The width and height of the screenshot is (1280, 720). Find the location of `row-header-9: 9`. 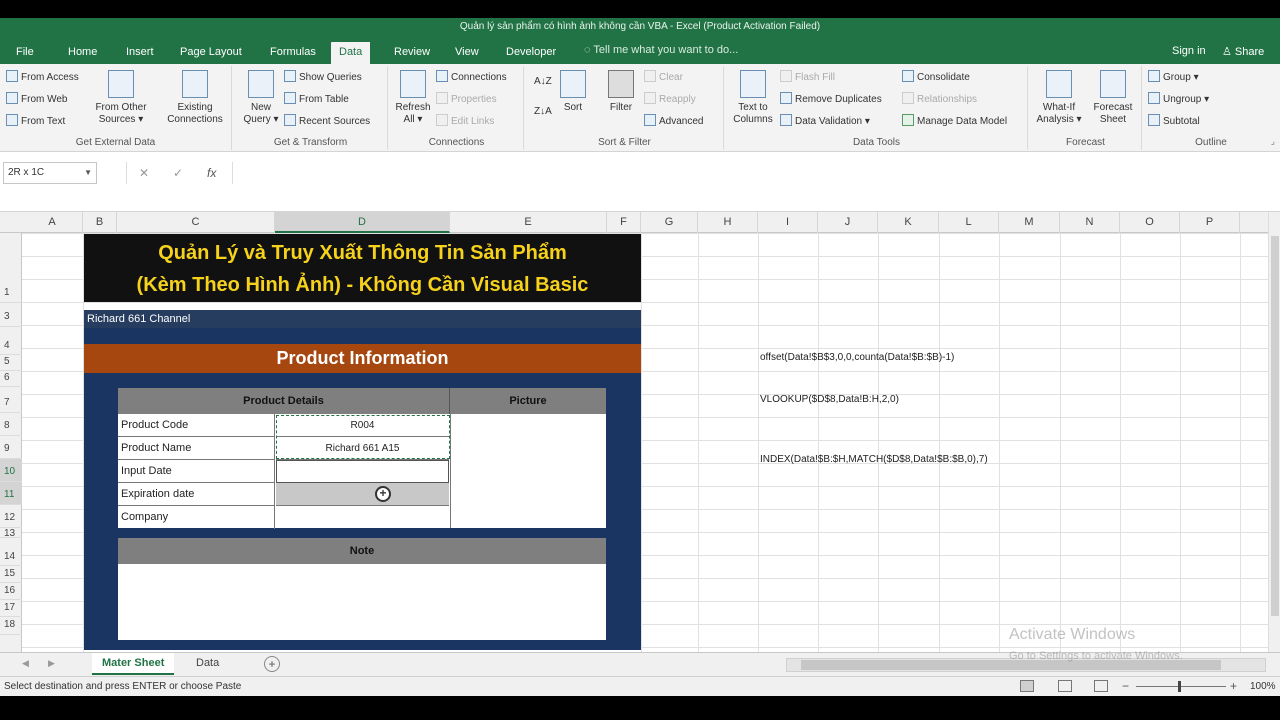

row-header-9: 9 is located at coordinates (11, 447).